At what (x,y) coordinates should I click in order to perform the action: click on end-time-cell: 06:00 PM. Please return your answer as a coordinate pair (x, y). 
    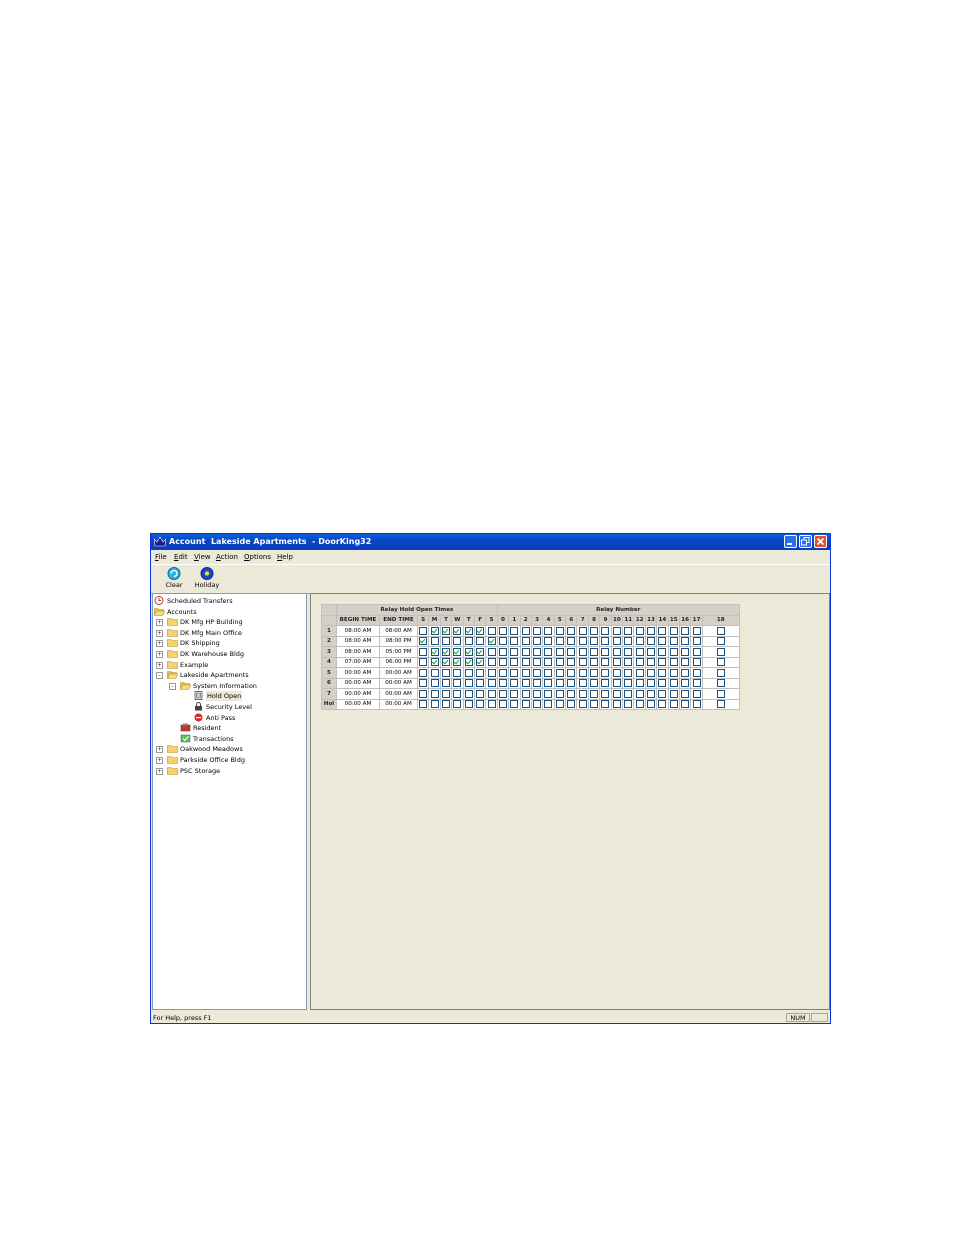
    Looking at the image, I should click on (398, 662).